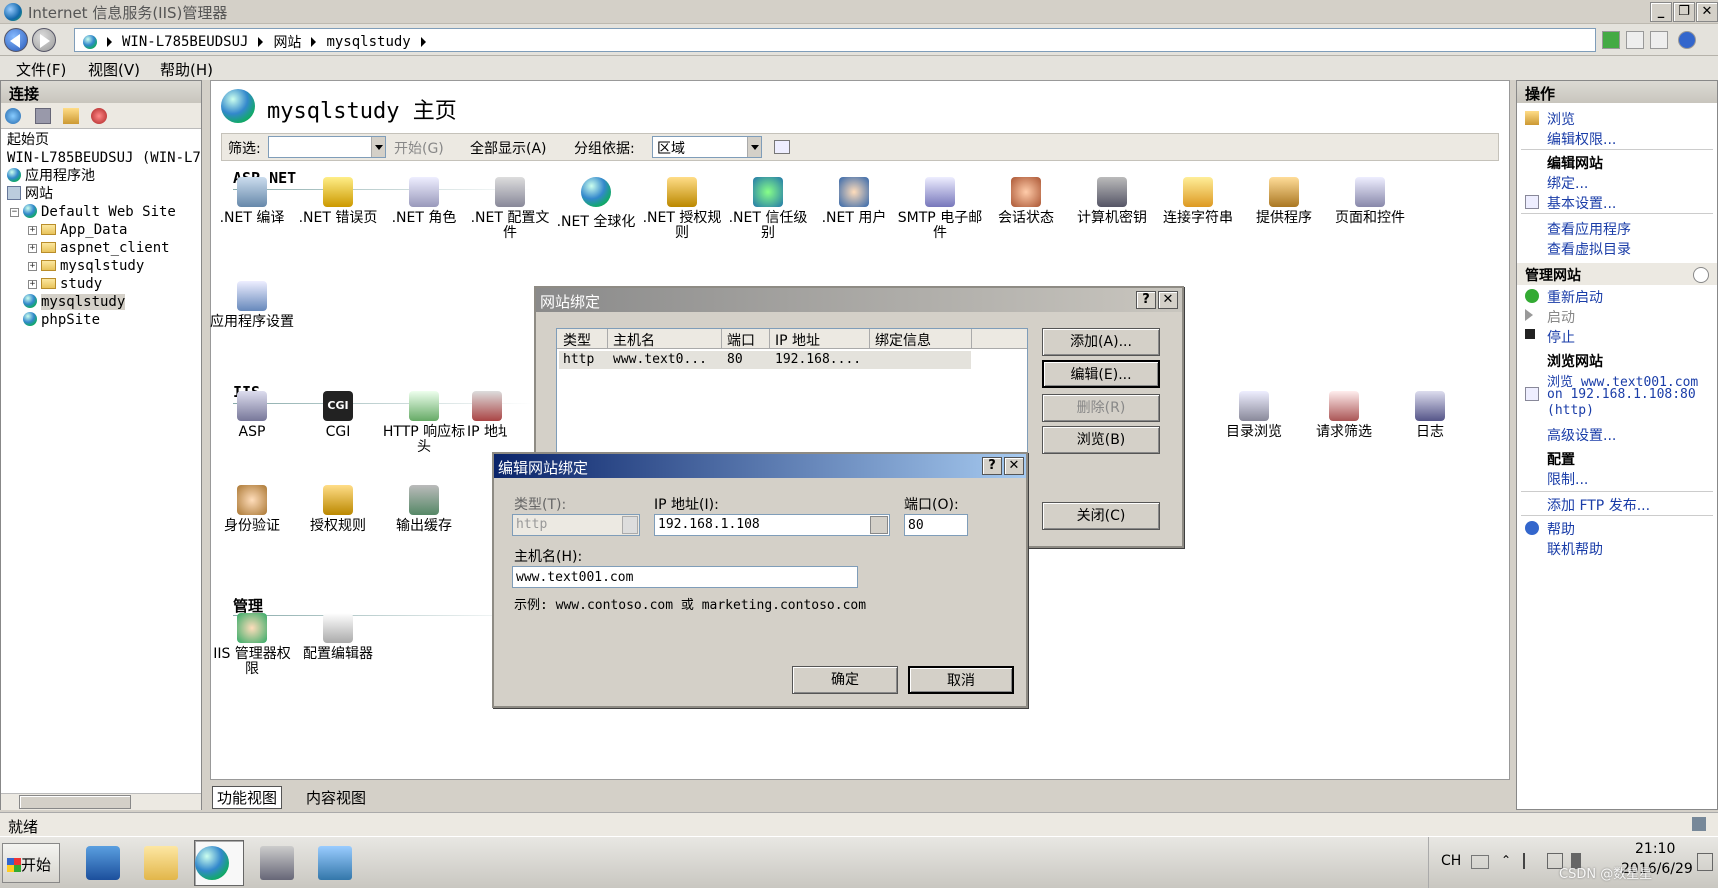 The width and height of the screenshot is (1718, 888). I want to click on feature-net-error-pages: .NET 错误页, so click(338, 201).